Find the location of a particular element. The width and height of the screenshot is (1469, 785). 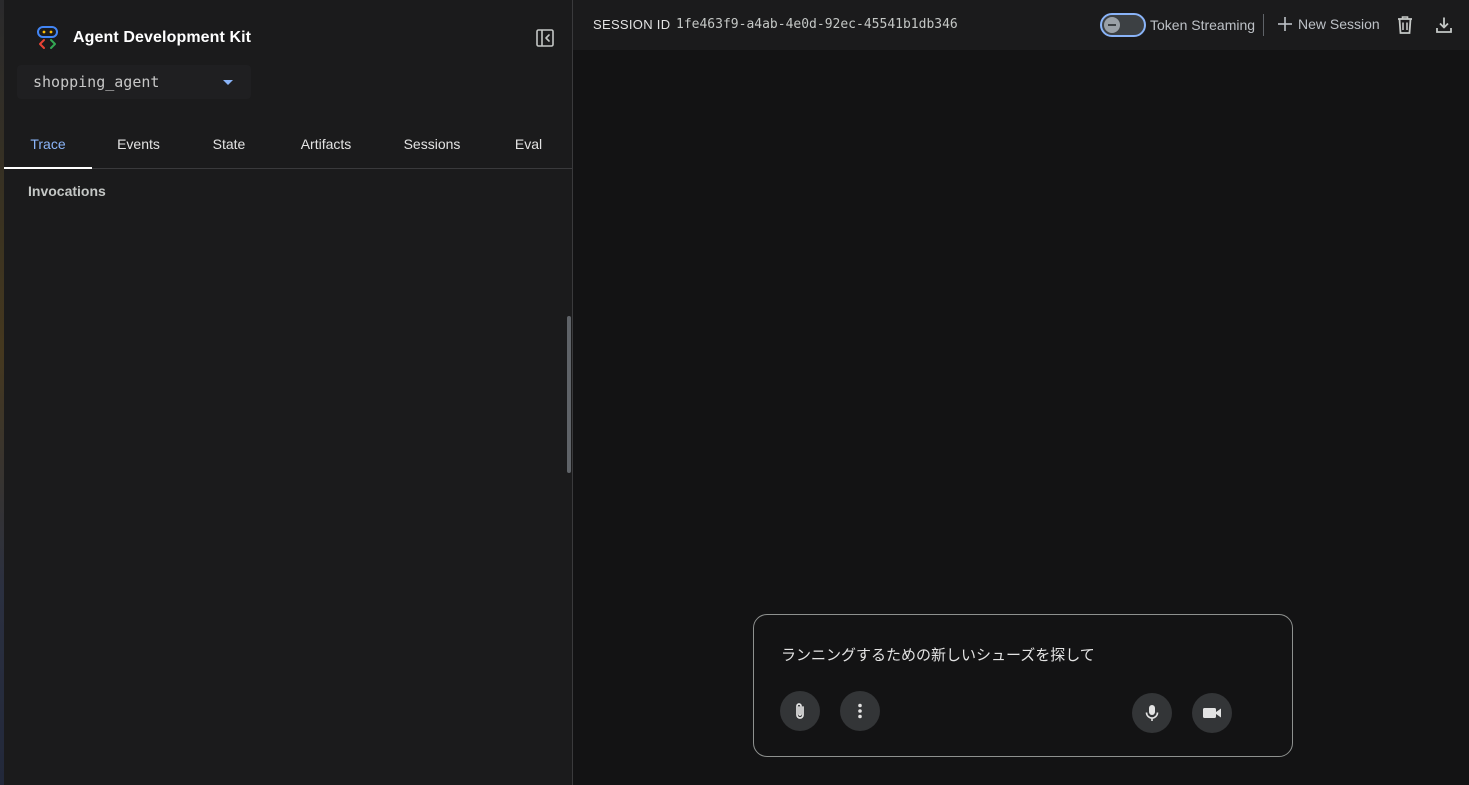

more-options-button is located at coordinates (860, 711).